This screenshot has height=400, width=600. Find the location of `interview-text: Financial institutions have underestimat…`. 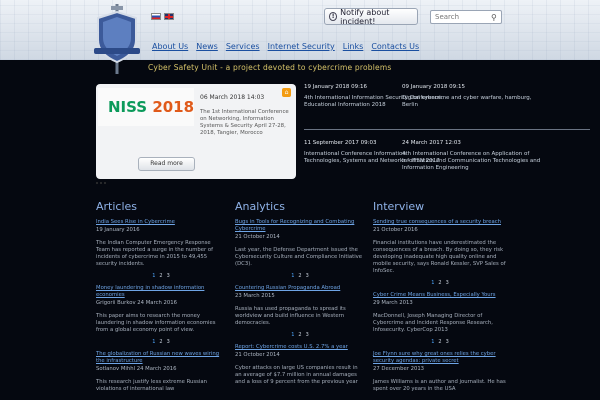

interview-text: Financial institutions have underestimat… is located at coordinates (439, 257).